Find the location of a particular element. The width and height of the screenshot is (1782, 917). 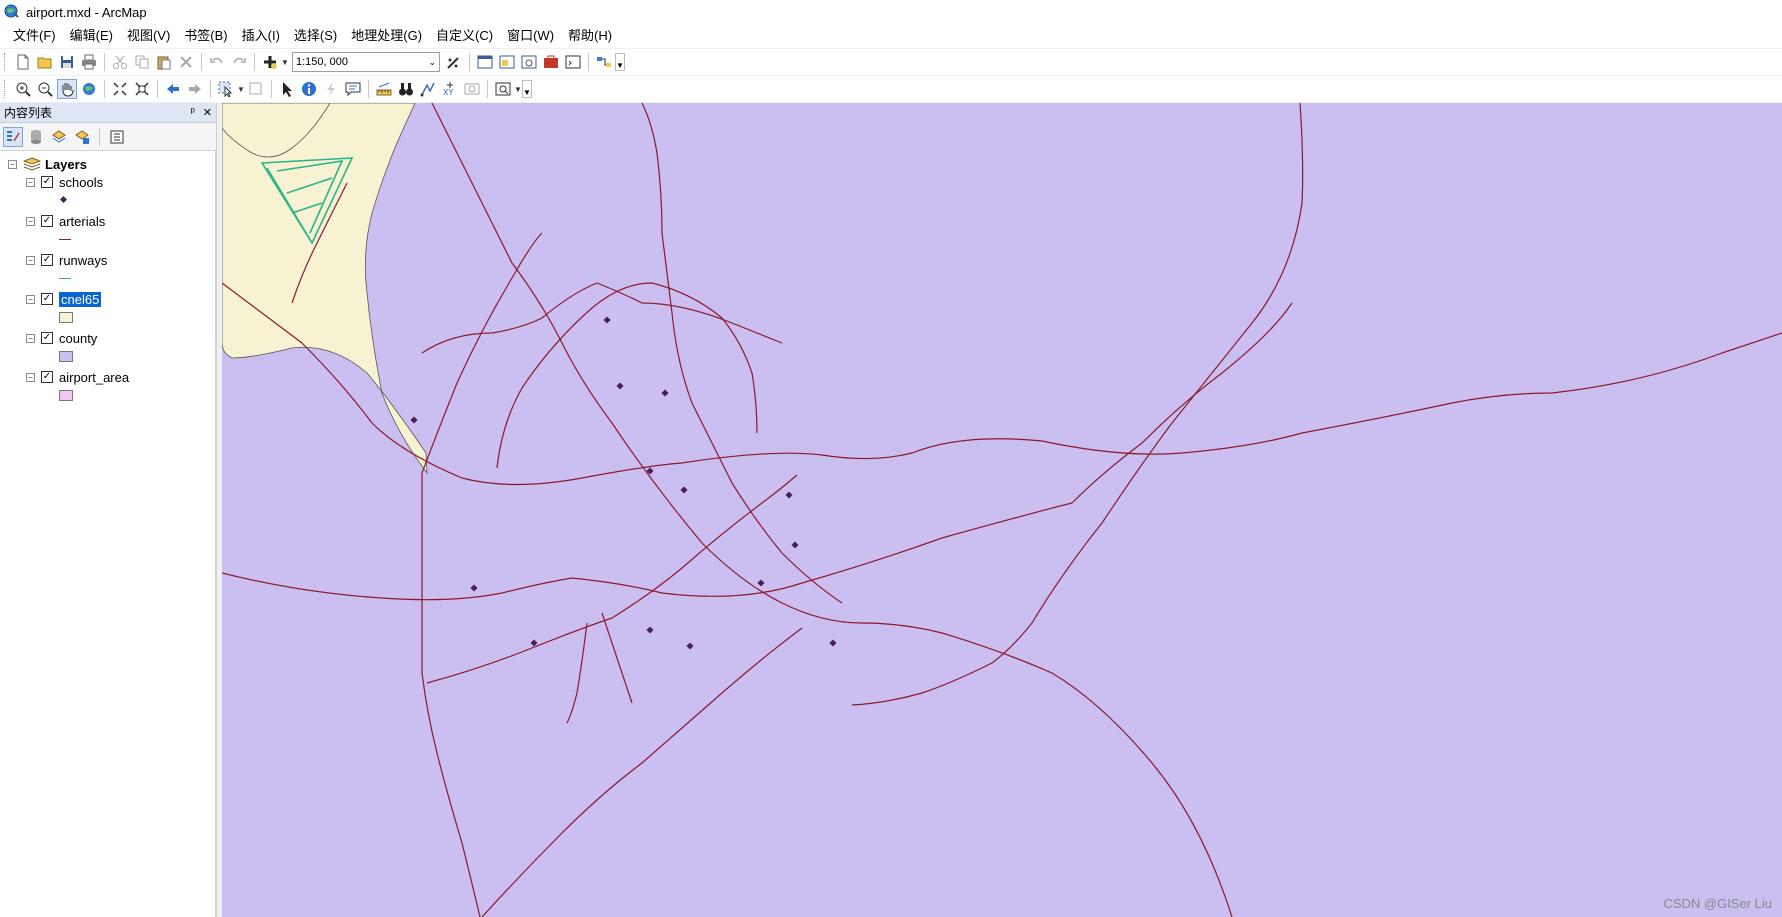

menu-item-3: 书签(B) is located at coordinates (205, 36).